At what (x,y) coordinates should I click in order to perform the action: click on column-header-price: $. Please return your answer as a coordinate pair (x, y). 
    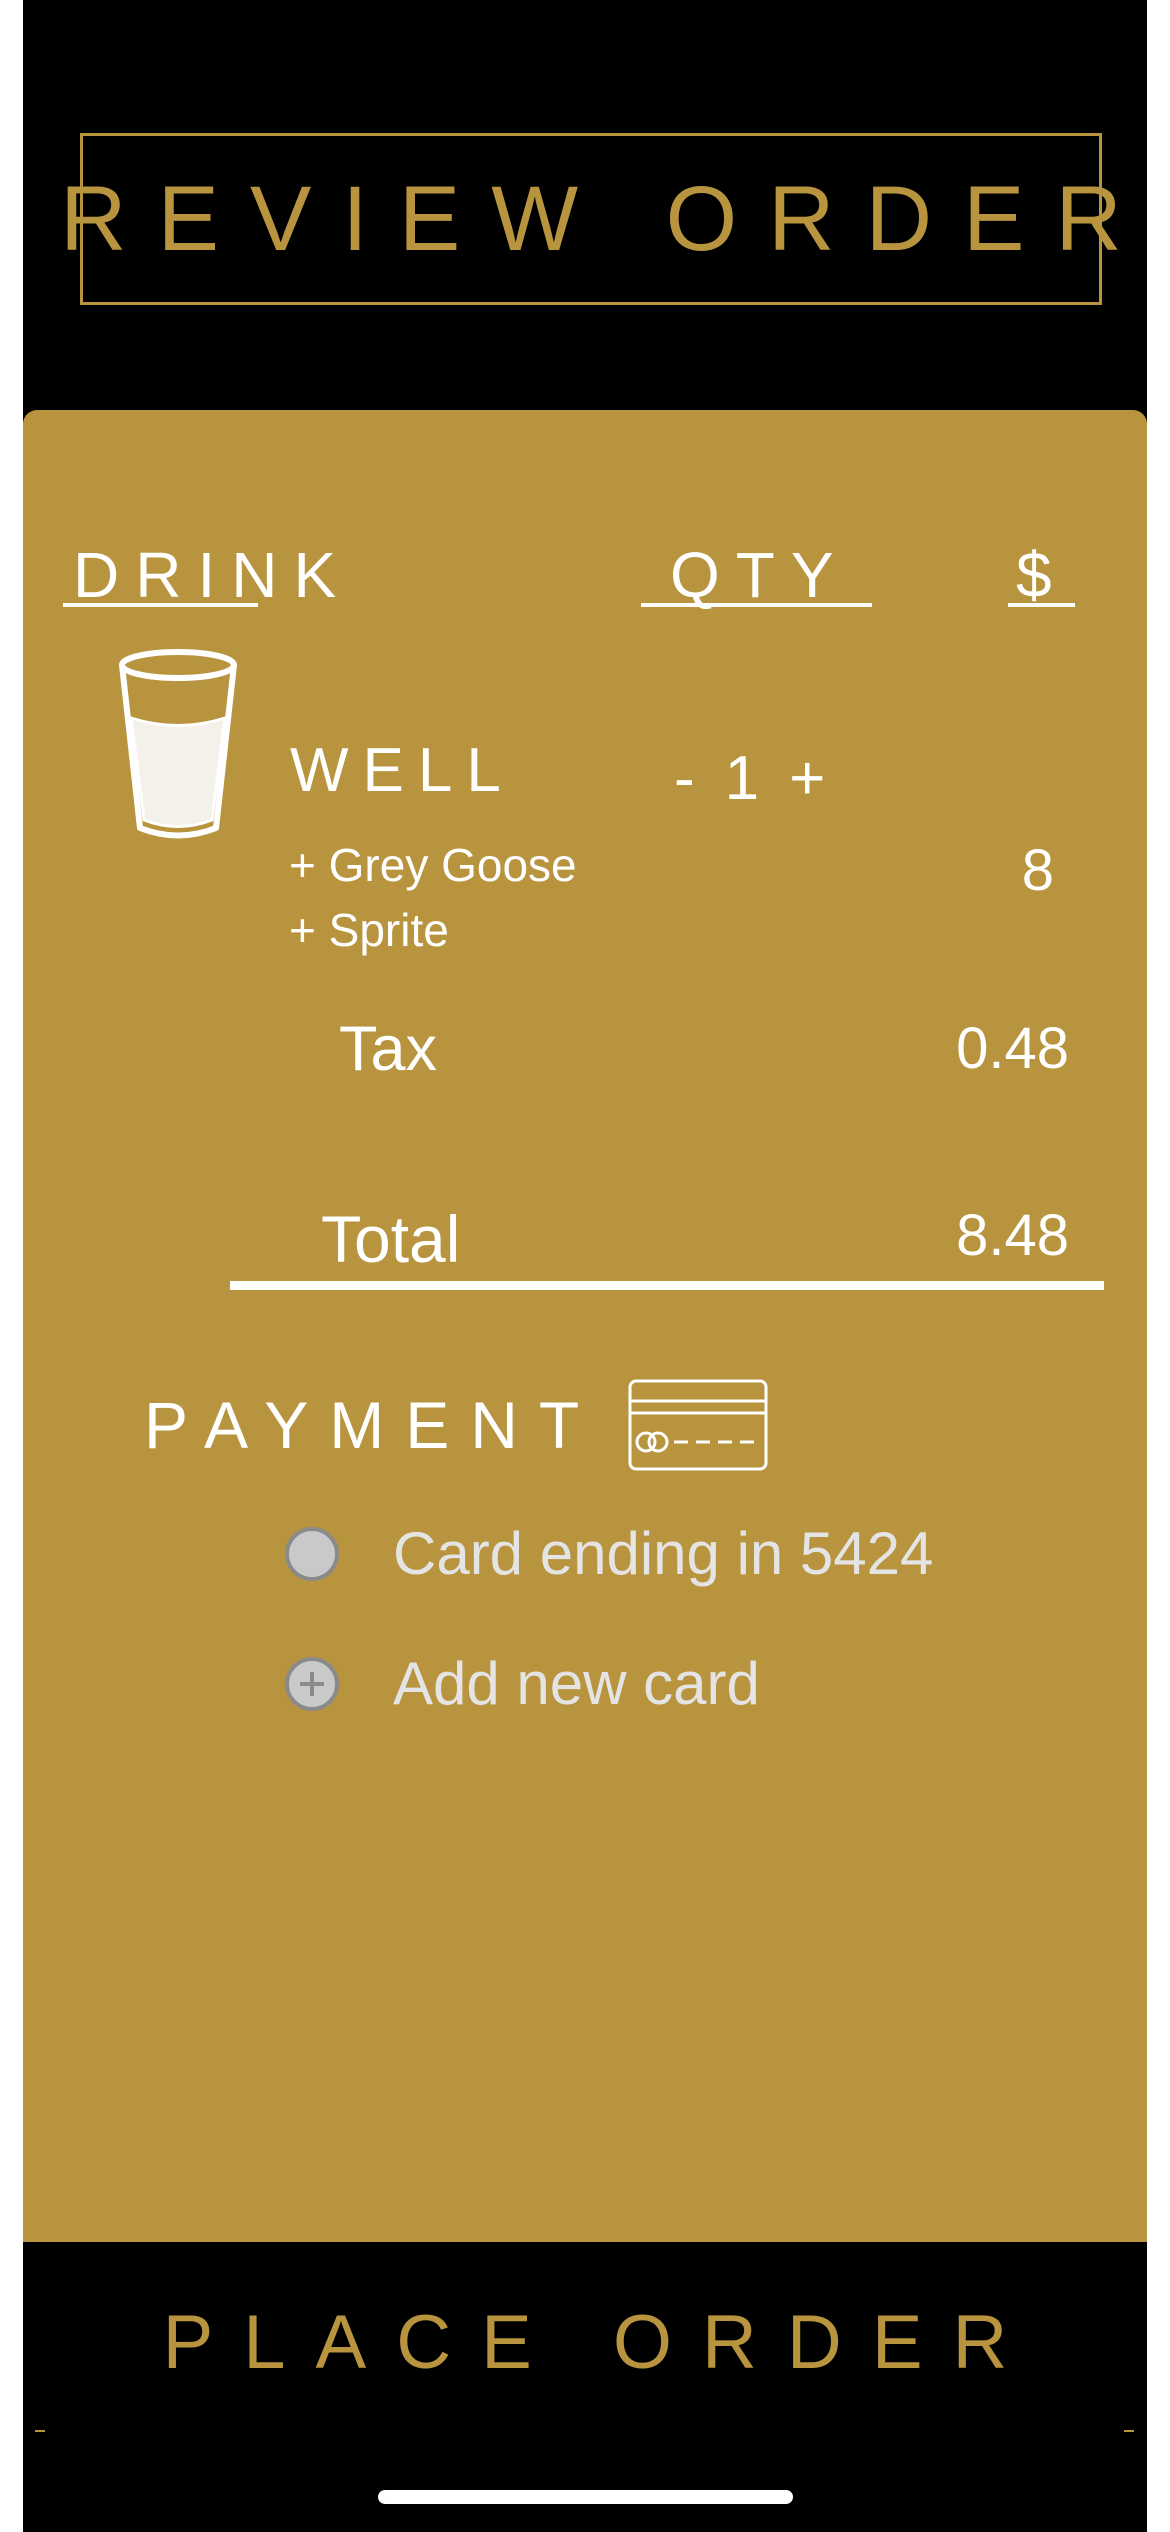
    Looking at the image, I should click on (1034, 575).